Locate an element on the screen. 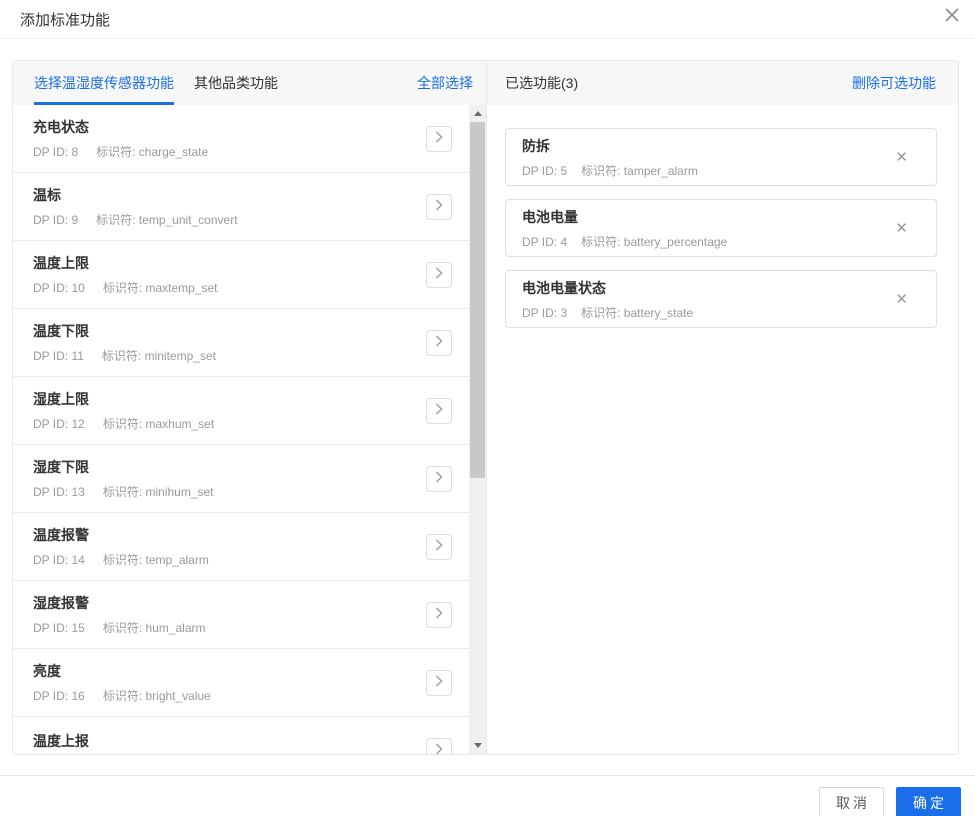 The image size is (975, 816). function-meta: DP ID: 5 标识符: tamper_alarm is located at coordinates (610, 170).